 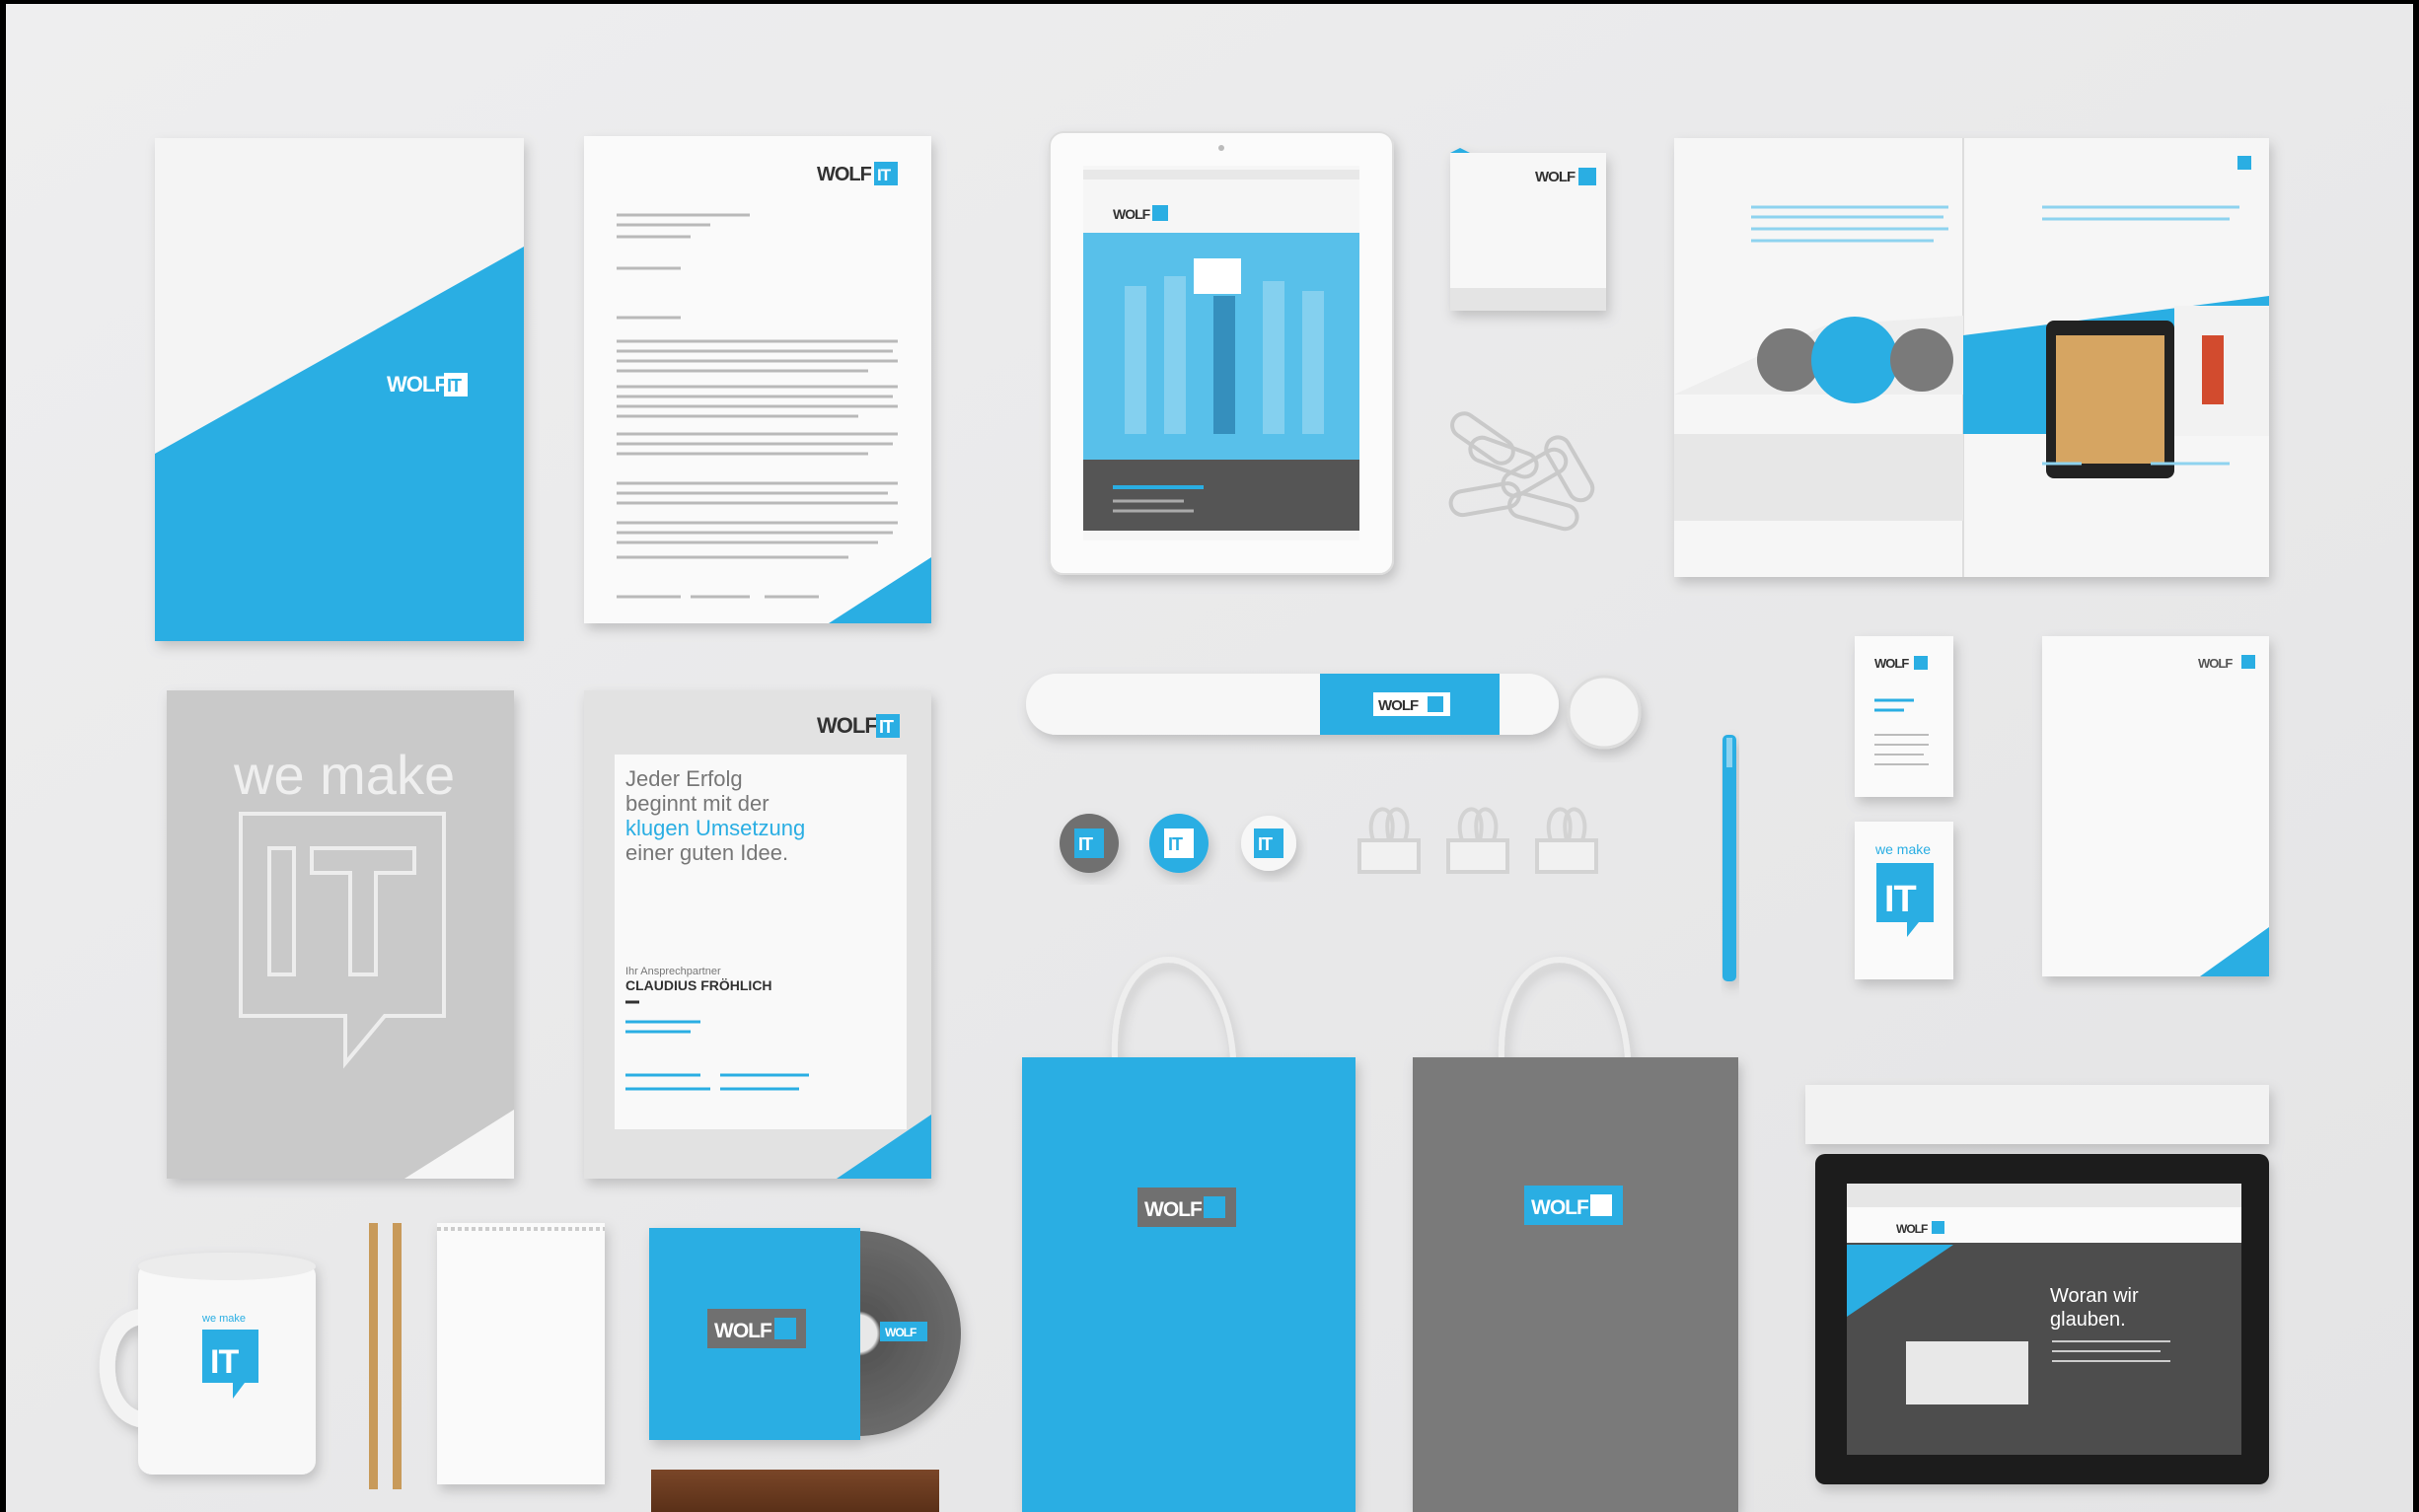 I want to click on folder-logo: WOLF IT, so click(x=427, y=384).